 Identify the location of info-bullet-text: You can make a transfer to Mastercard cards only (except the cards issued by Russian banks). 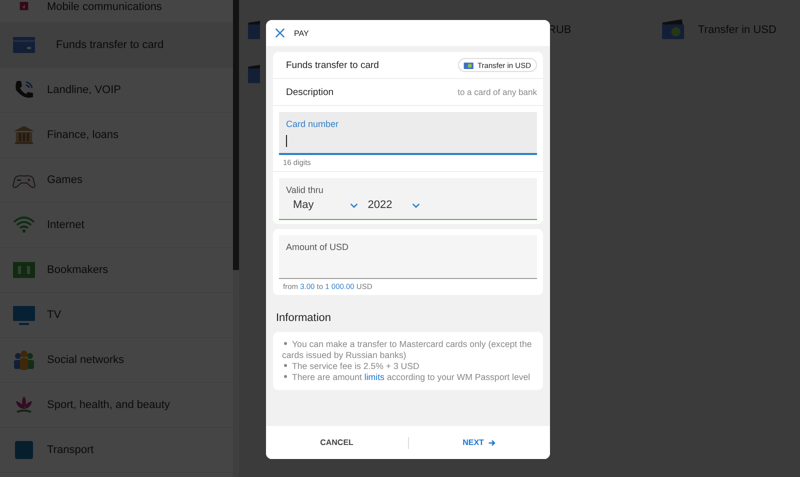
(407, 350).